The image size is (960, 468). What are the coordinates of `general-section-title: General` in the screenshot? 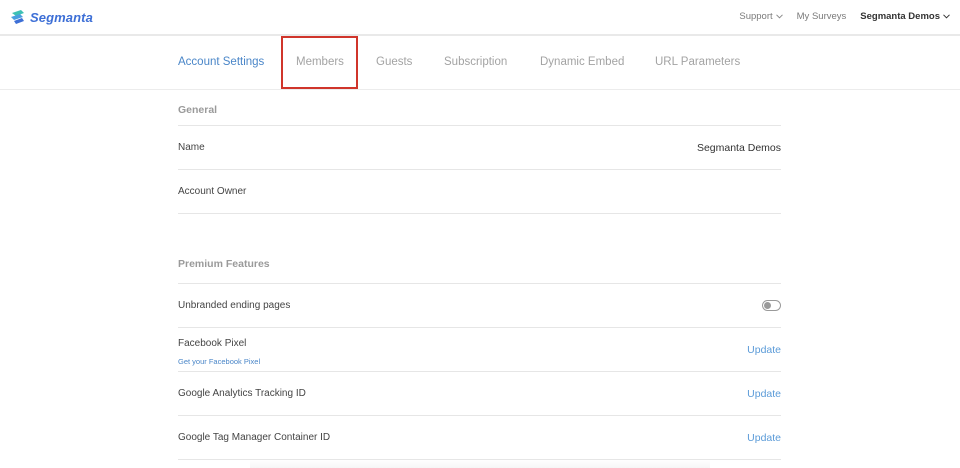 It's located at (479, 108).